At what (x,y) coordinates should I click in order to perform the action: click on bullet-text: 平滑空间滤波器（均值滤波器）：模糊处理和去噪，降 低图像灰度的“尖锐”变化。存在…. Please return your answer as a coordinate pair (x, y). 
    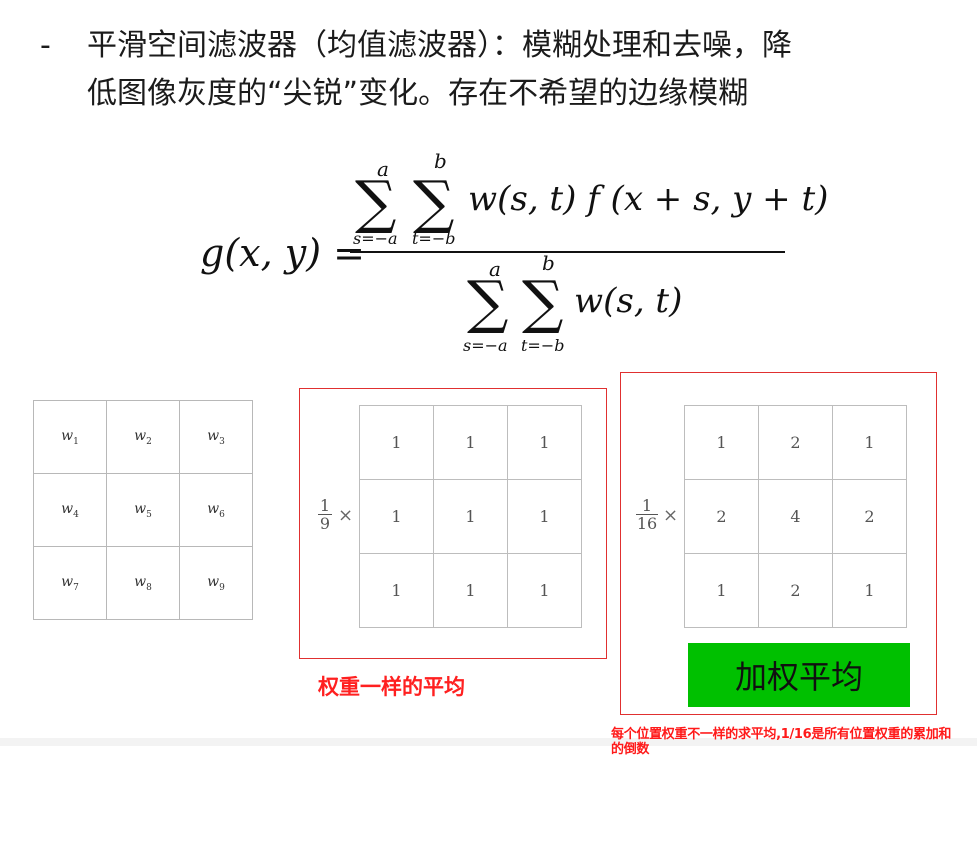
    Looking at the image, I should click on (512, 70).